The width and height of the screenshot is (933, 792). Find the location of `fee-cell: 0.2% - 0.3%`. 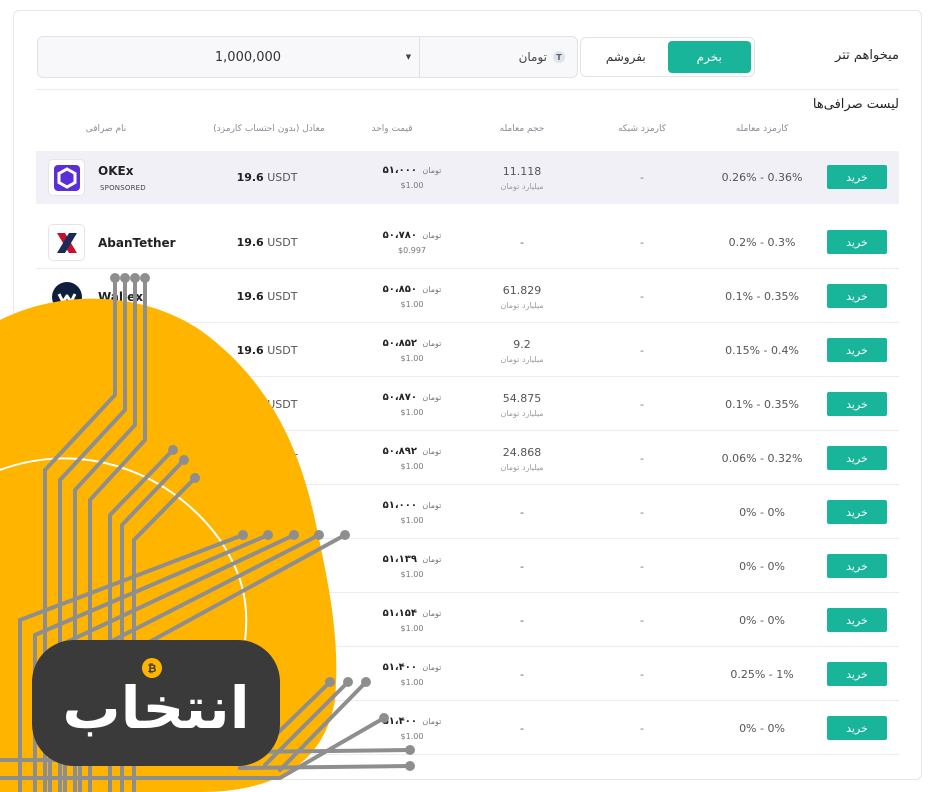

fee-cell: 0.2% - 0.3% is located at coordinates (762, 242).